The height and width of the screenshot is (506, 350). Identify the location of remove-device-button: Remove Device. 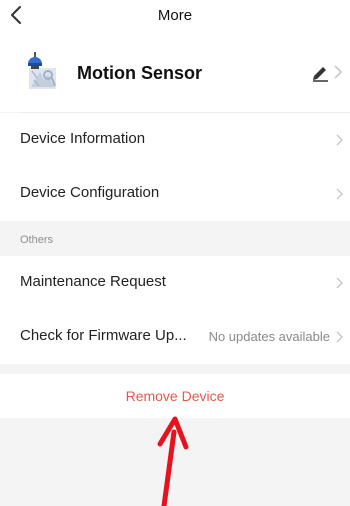
(175, 396).